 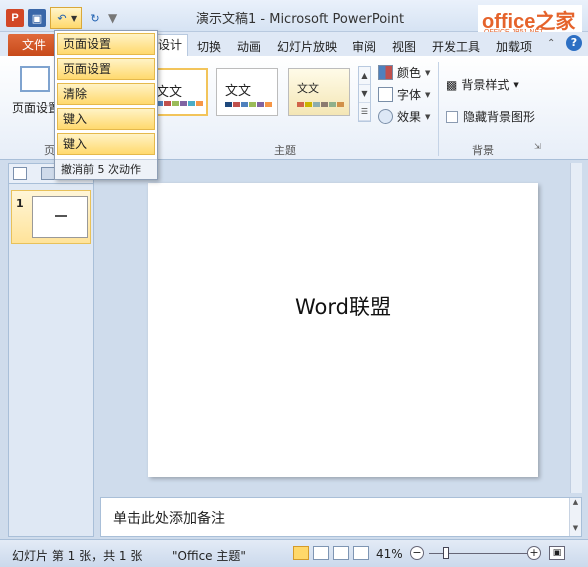 I want to click on theme-thumb-2: 文文, so click(x=247, y=92).